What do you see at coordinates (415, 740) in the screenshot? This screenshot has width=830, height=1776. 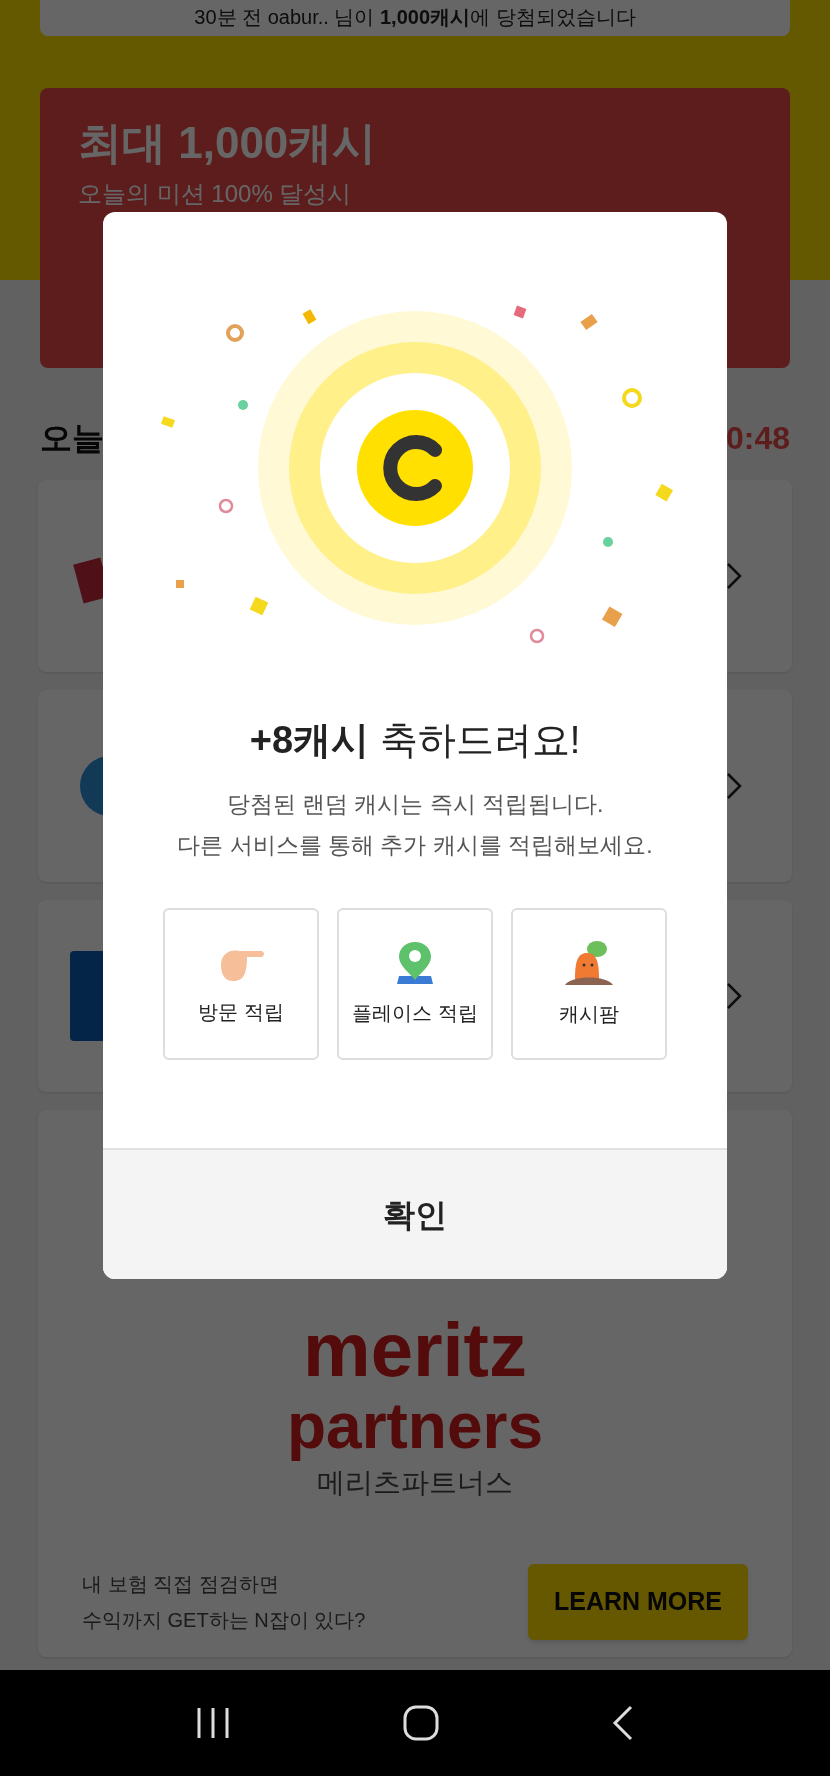 I see `dialog-title: +8캐시 축하드려요!` at bounding box center [415, 740].